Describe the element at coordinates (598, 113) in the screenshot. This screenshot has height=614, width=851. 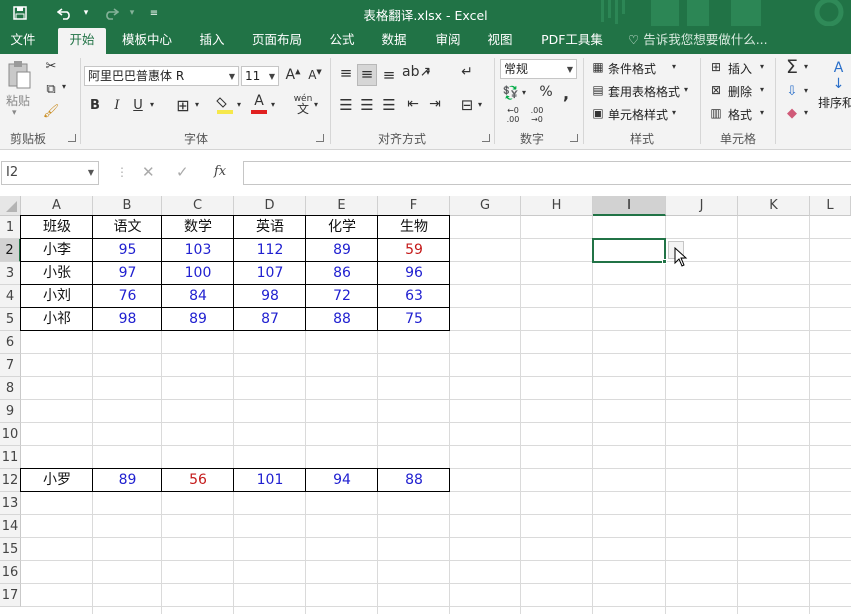
I see `cell-styles-icon: ▣` at that location.